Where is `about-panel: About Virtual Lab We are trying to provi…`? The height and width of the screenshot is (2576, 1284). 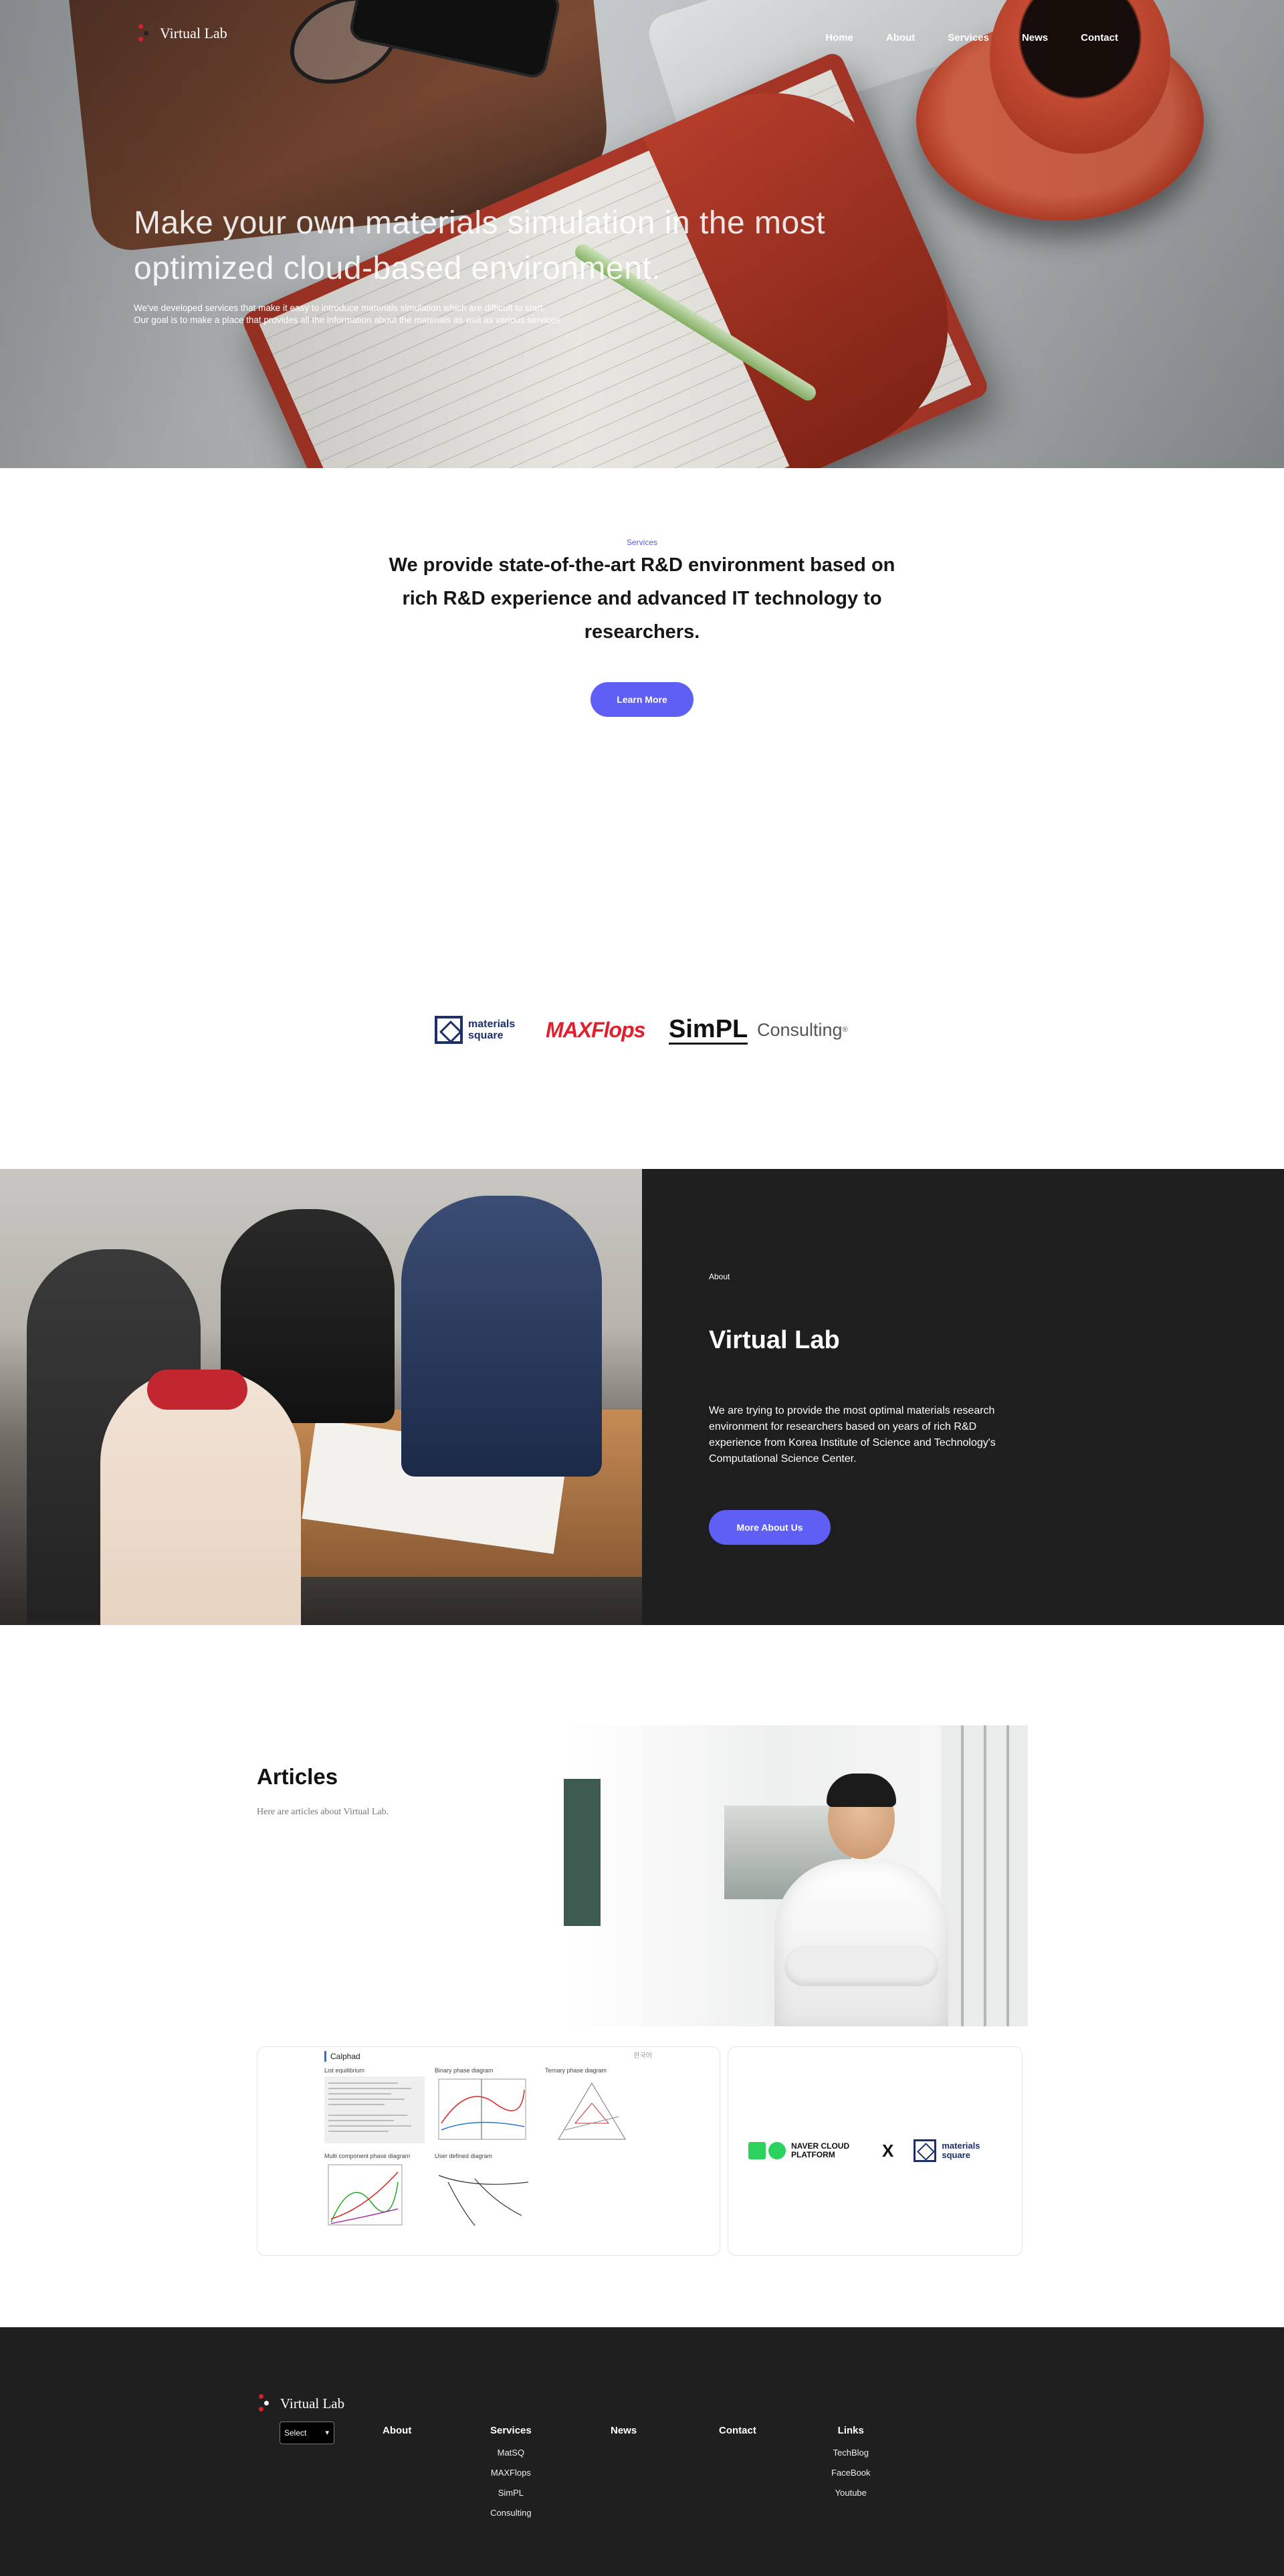 about-panel: About Virtual Lab We are trying to provi… is located at coordinates (963, 1397).